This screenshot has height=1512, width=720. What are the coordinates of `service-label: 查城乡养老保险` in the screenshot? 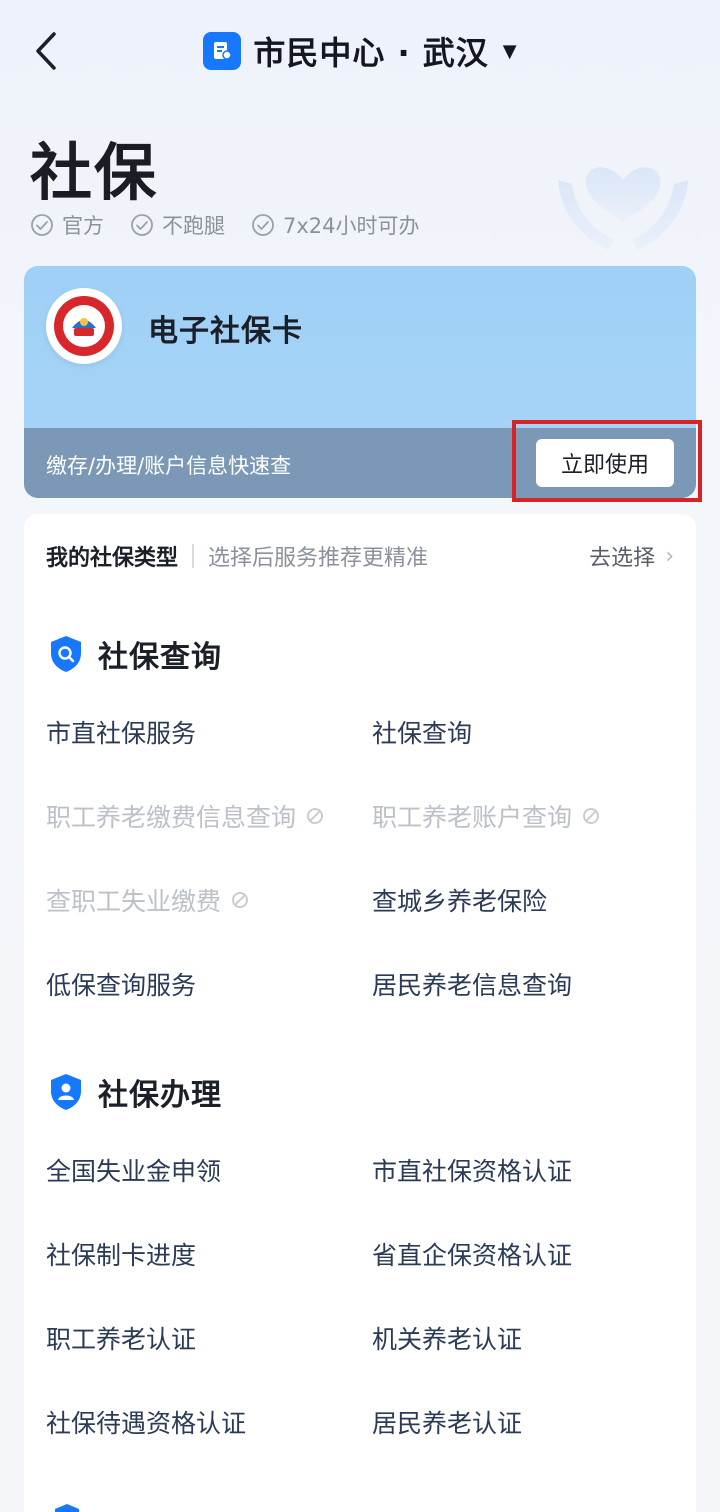 It's located at (460, 901).